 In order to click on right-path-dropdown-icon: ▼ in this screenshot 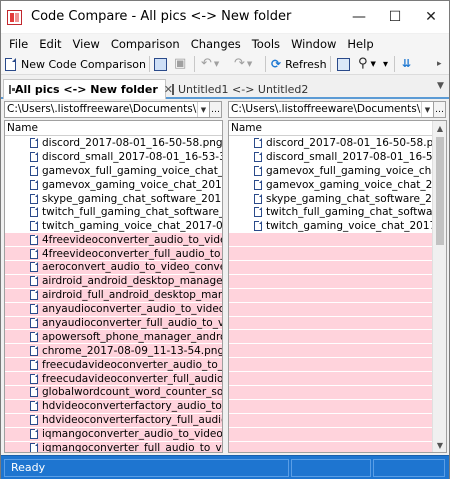, I will do `click(427, 109)`.